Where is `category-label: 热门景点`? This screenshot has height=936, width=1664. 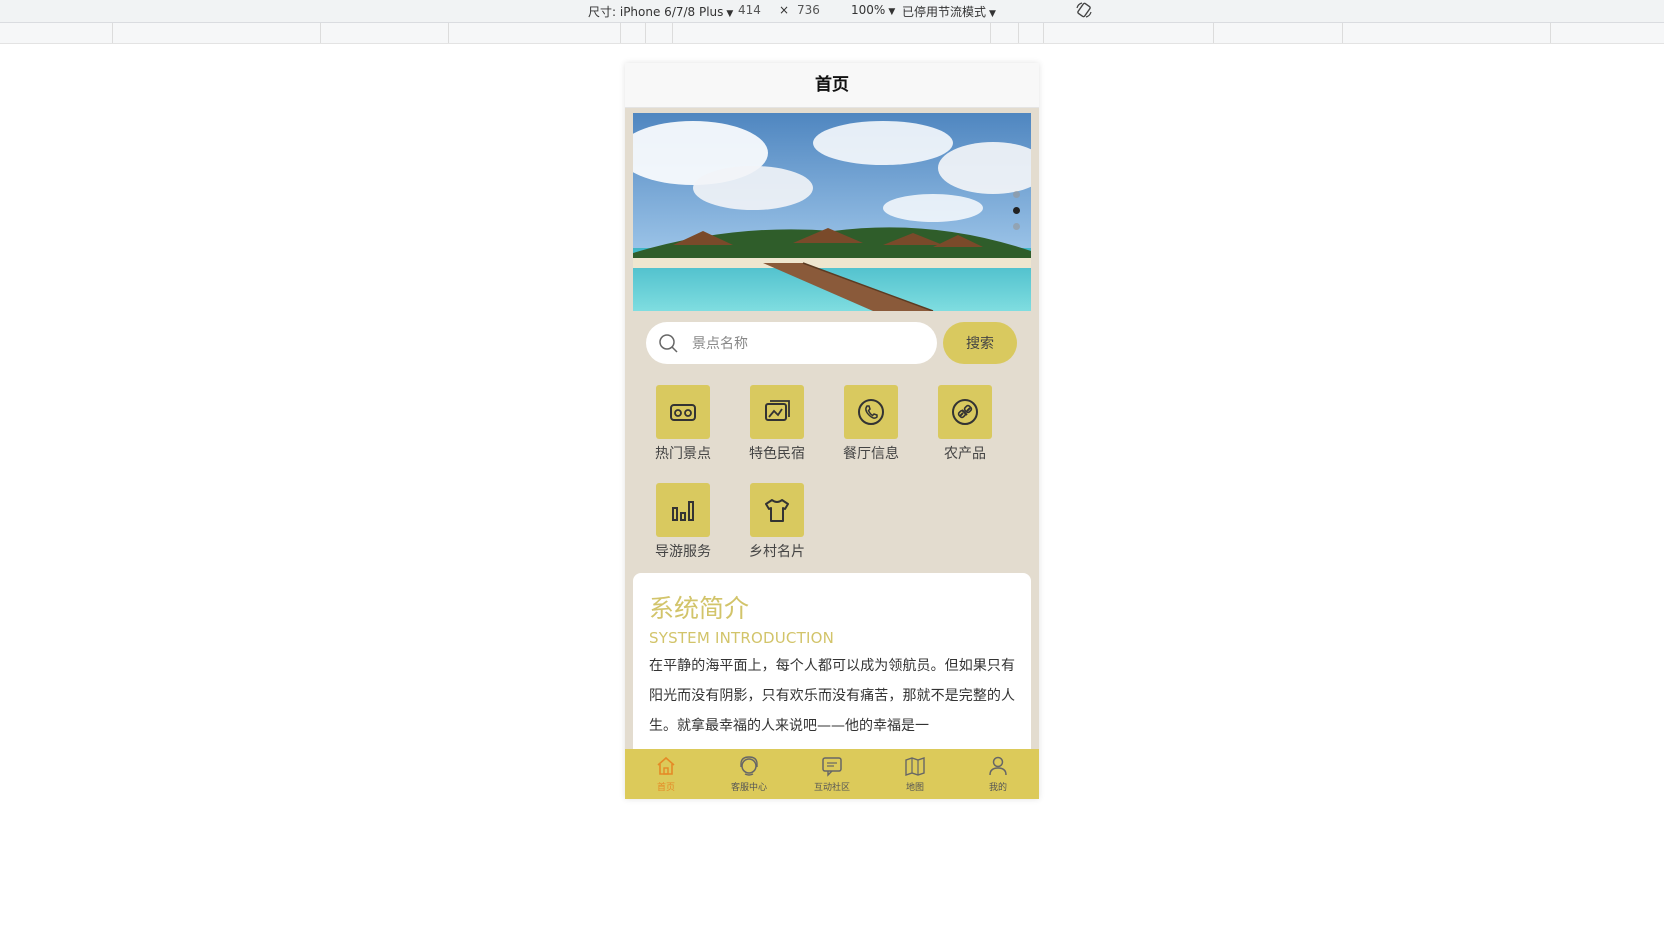
category-label: 热门景点 is located at coordinates (683, 454).